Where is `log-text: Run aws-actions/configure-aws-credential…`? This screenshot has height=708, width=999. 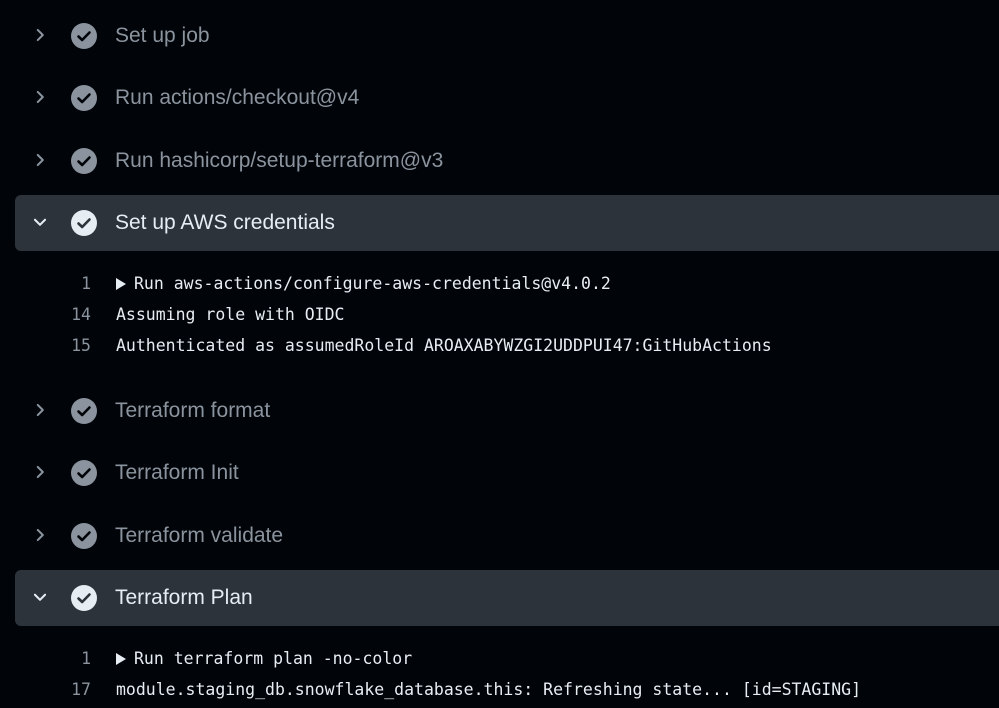 log-text: Run aws-actions/configure-aws-credential… is located at coordinates (372, 283).